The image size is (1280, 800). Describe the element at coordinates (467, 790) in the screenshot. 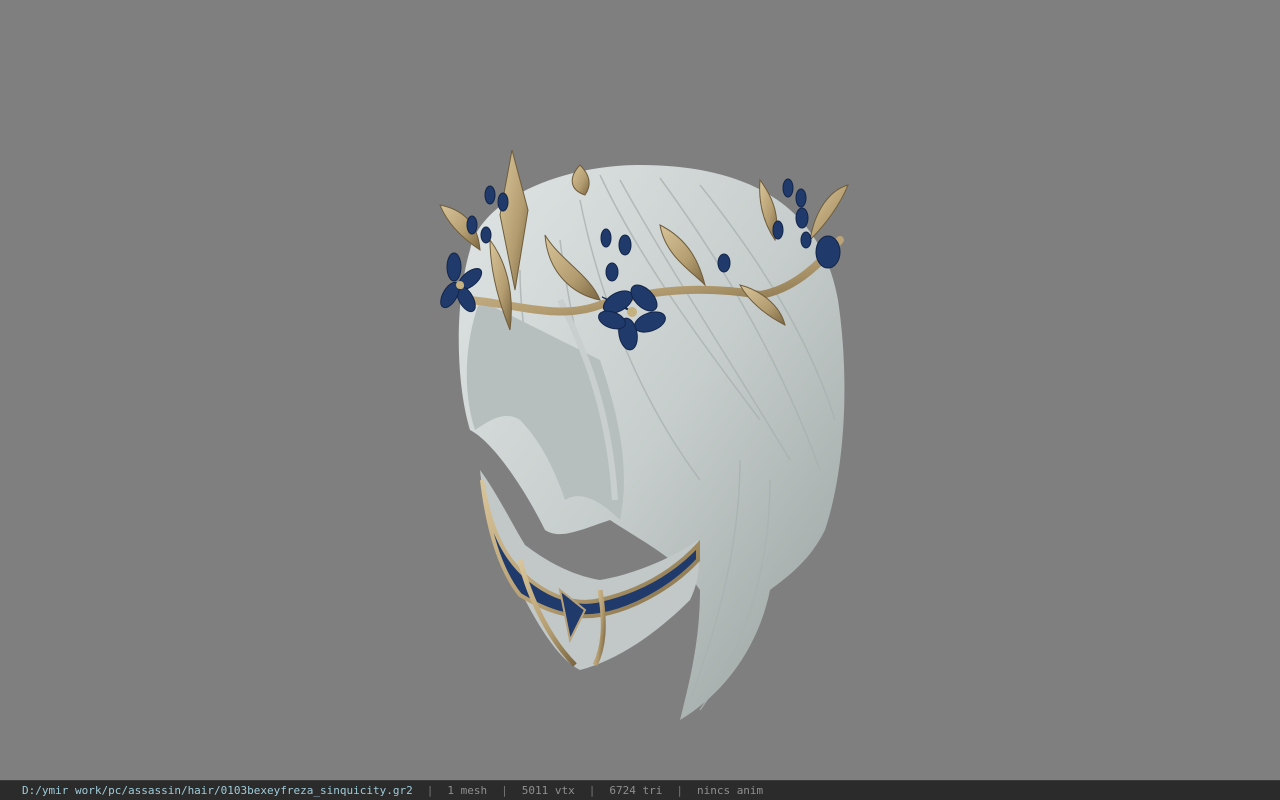

I see `mesh-count: 1 mesh` at that location.